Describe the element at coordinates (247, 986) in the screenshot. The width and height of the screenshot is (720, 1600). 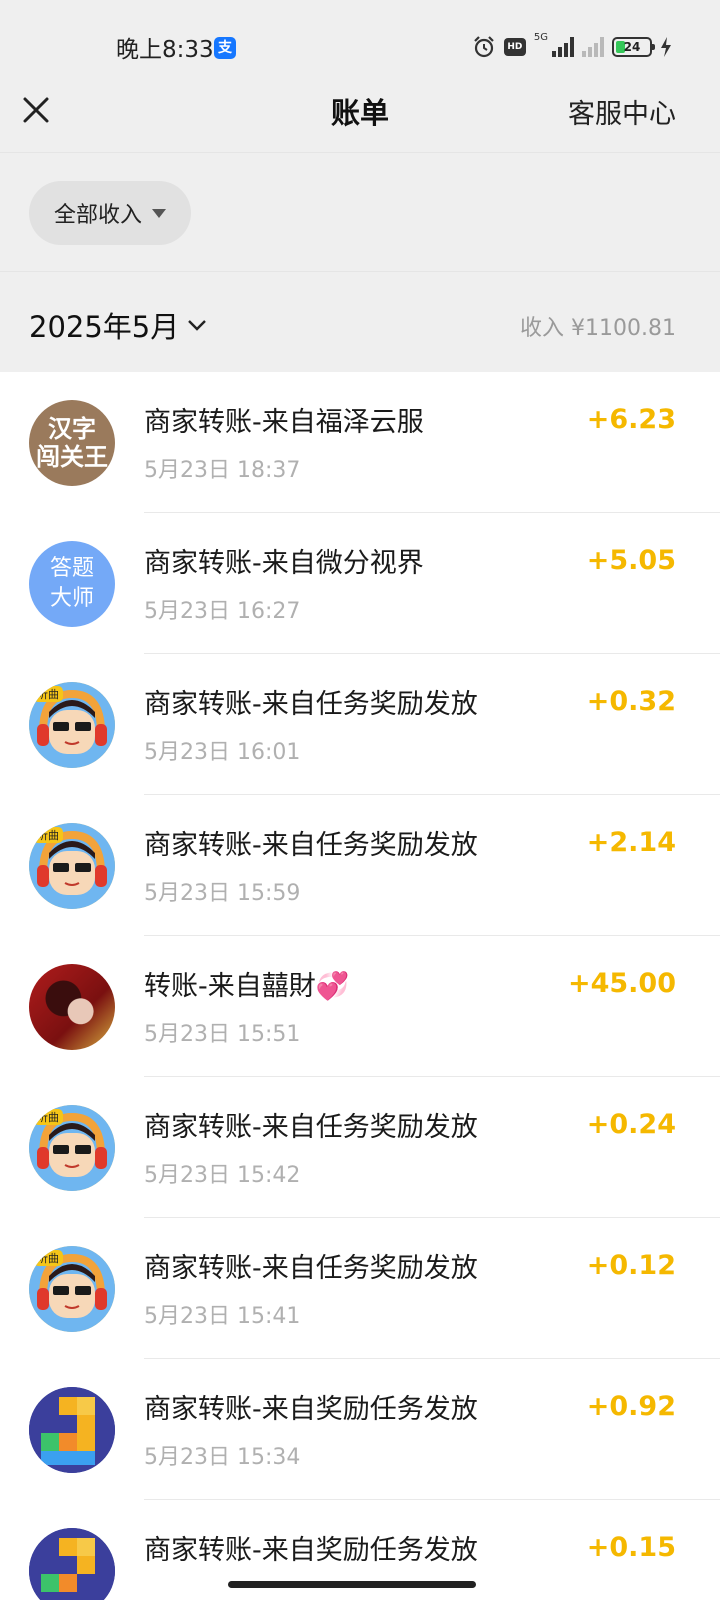
I see `transaction-title: 转账-来自囍財💞` at that location.